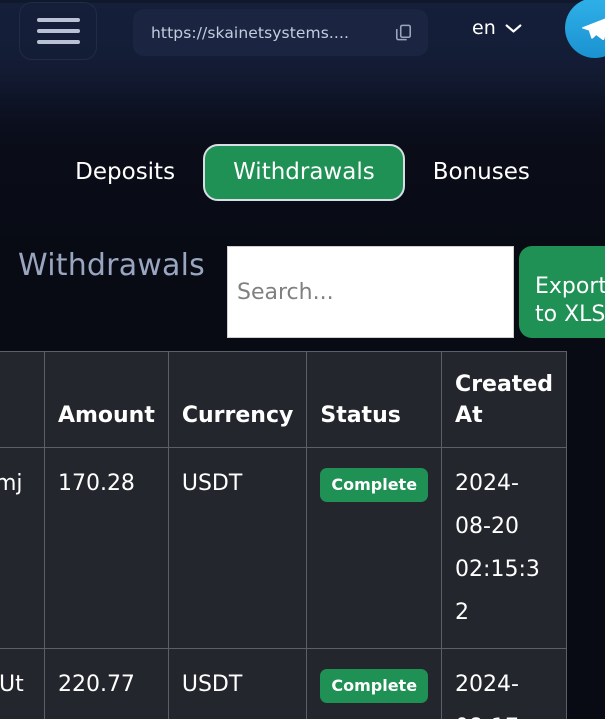  I want to click on hamburger-menu-button, so click(58, 31).